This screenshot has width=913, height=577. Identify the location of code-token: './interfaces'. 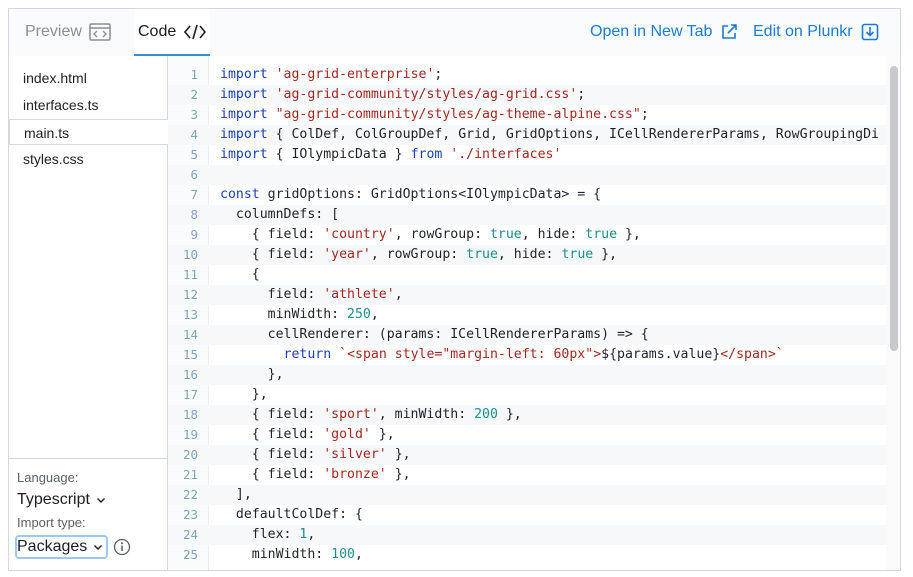
(506, 154).